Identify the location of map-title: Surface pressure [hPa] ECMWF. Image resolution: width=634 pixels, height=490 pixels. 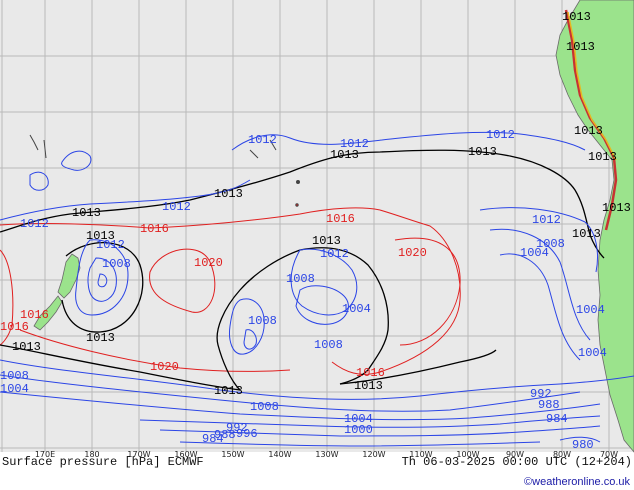
(103, 462).